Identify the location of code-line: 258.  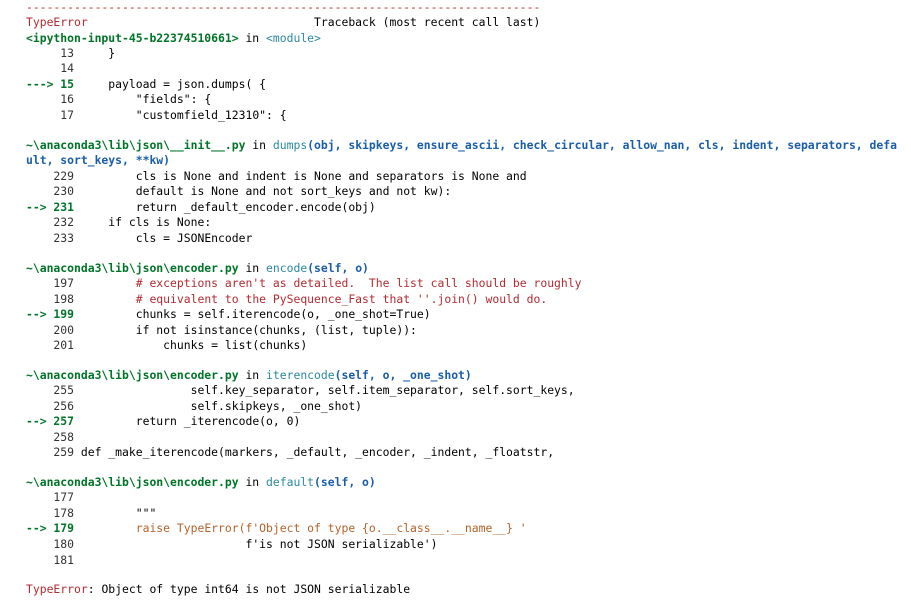
(53, 437).